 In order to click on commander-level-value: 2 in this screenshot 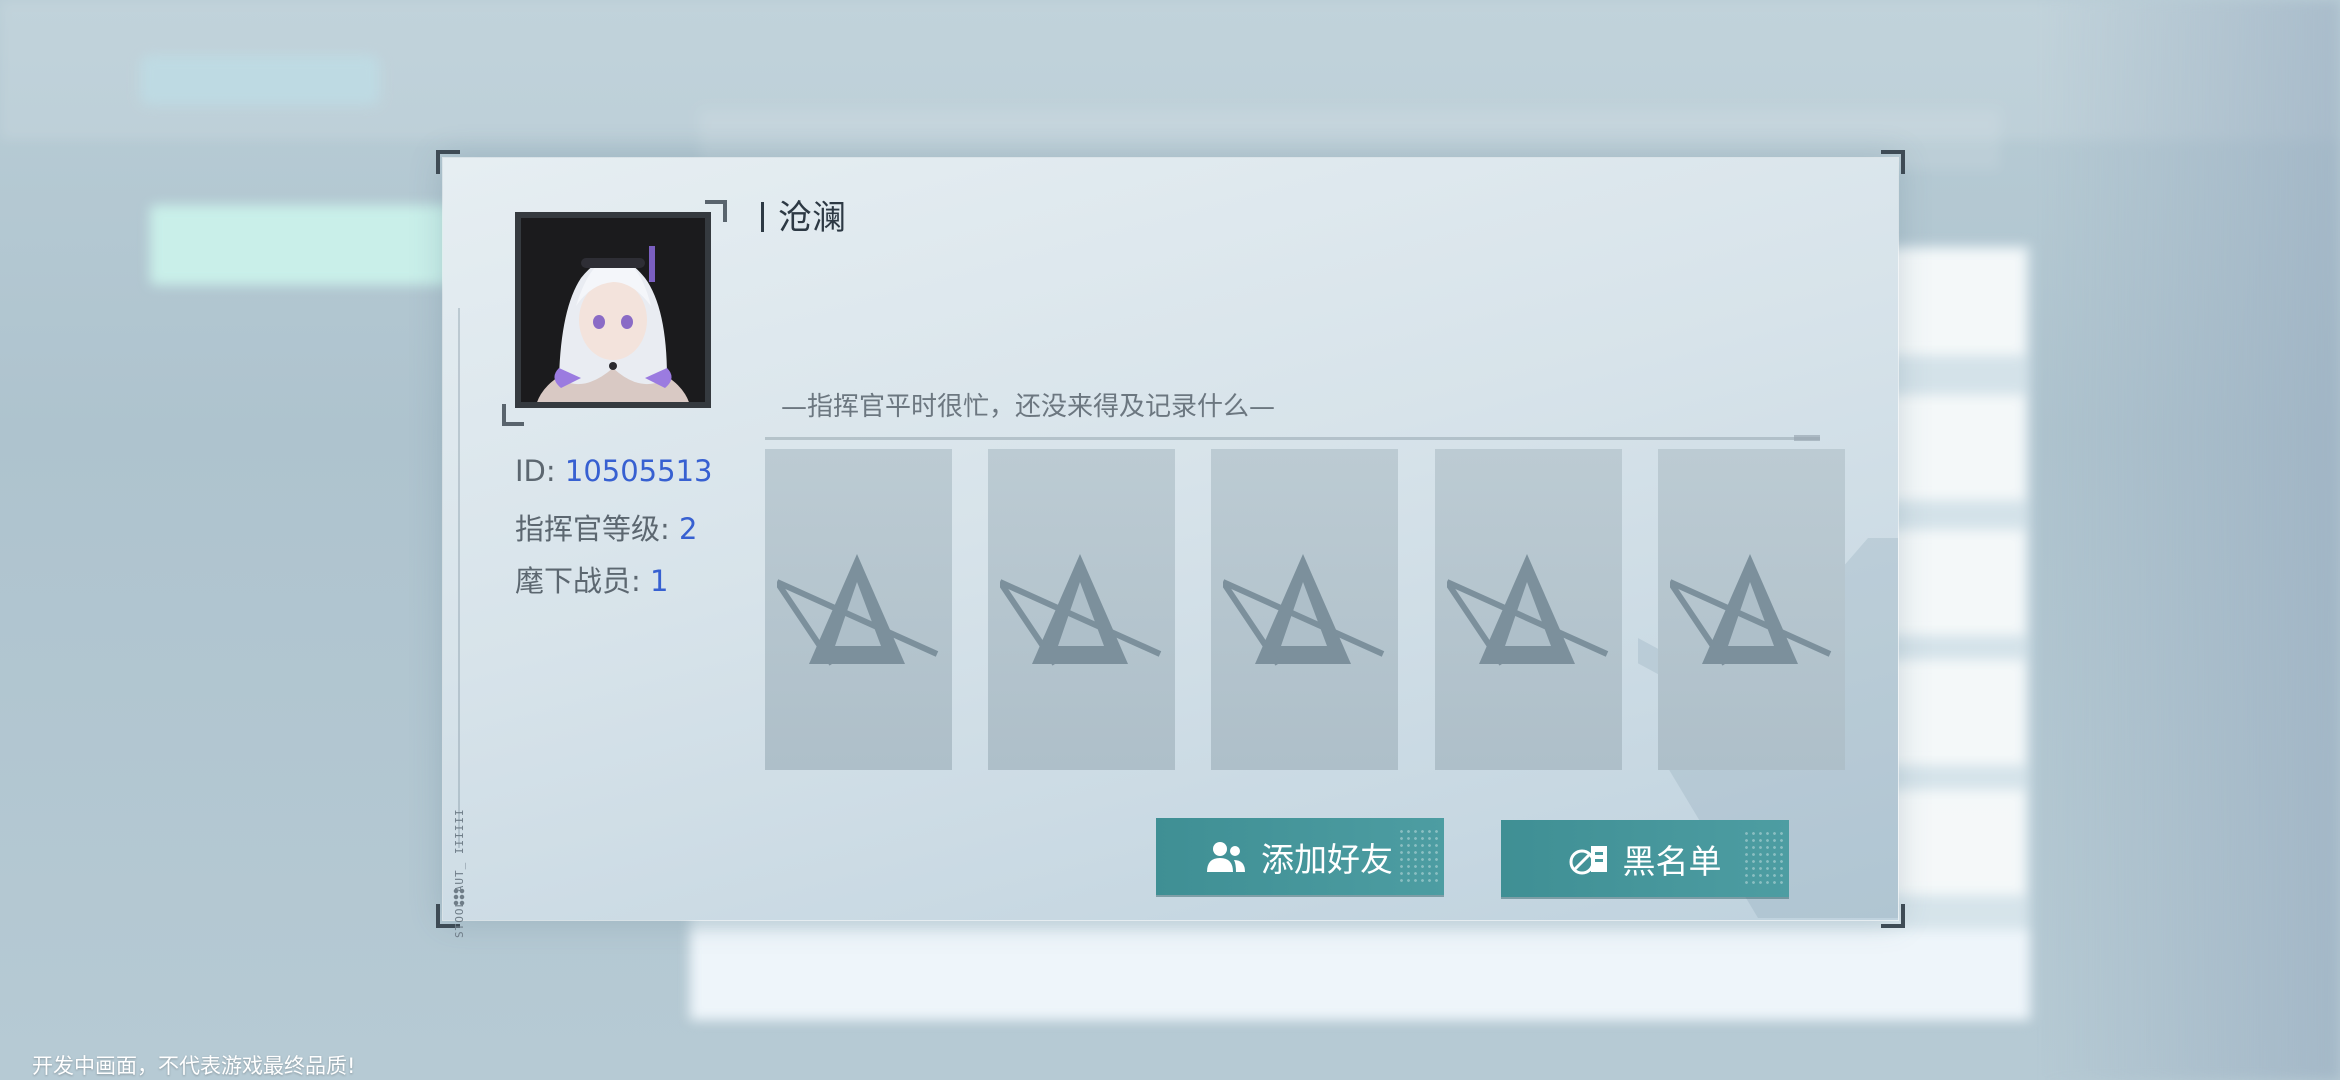, I will do `click(688, 529)`.